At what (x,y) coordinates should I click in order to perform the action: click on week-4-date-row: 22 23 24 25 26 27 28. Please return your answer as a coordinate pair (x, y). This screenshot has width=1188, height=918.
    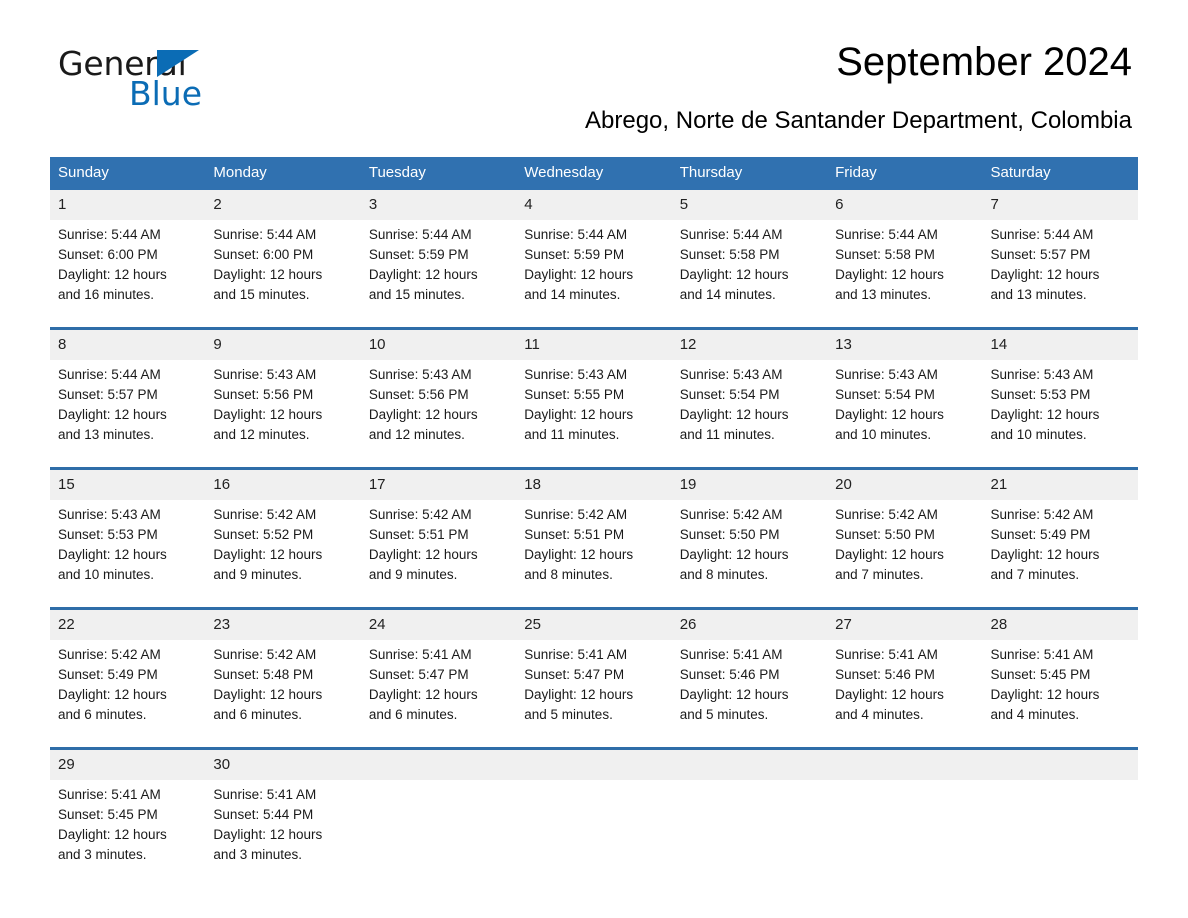
    Looking at the image, I should click on (594, 623).